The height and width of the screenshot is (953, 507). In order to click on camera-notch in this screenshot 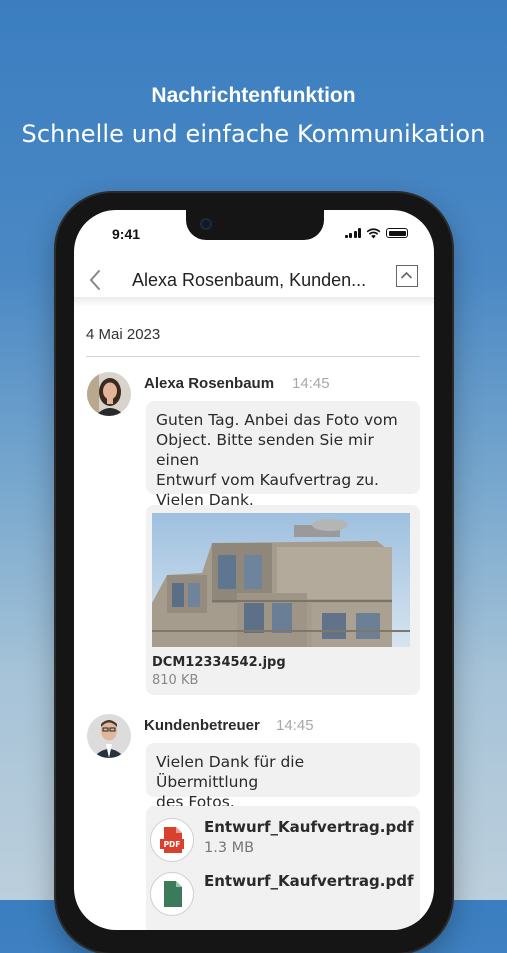, I will do `click(255, 225)`.